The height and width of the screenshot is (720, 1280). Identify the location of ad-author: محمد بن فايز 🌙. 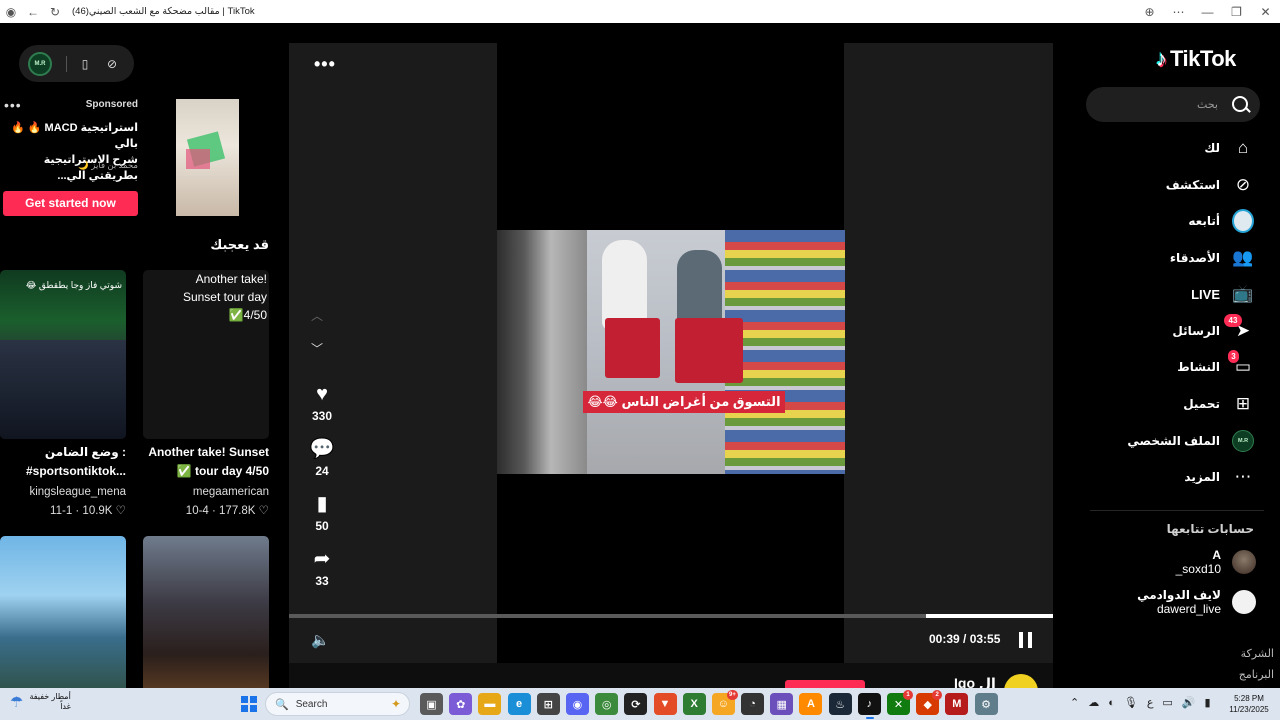
(89, 165).